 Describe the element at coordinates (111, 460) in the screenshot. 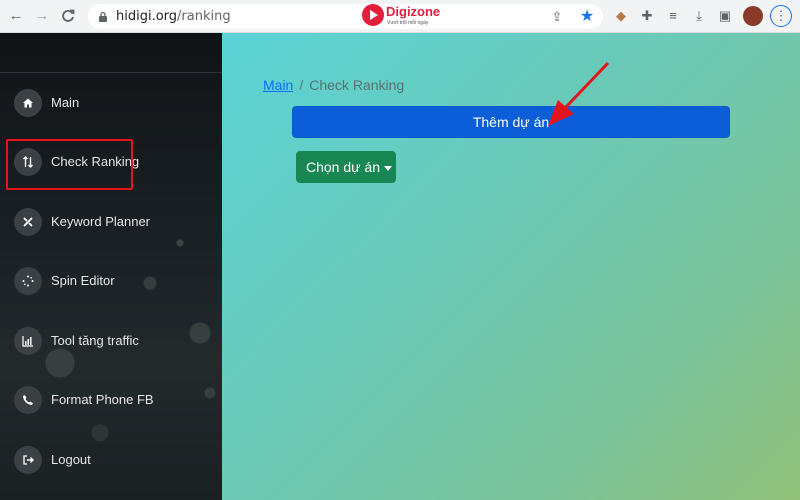

I see `sidebar-item-logout: Logout` at that location.